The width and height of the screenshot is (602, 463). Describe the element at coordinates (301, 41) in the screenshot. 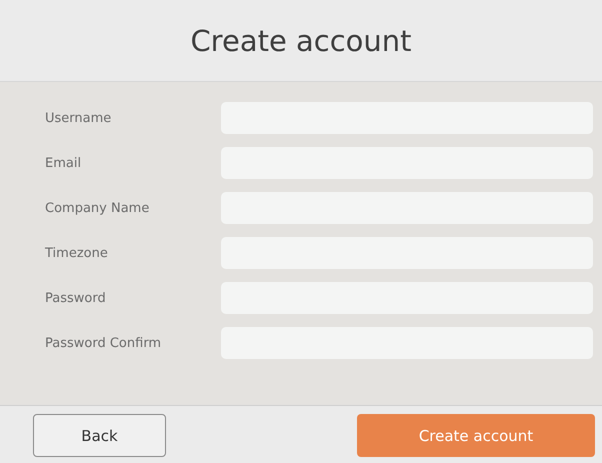

I see `page-title: Create account` at that location.